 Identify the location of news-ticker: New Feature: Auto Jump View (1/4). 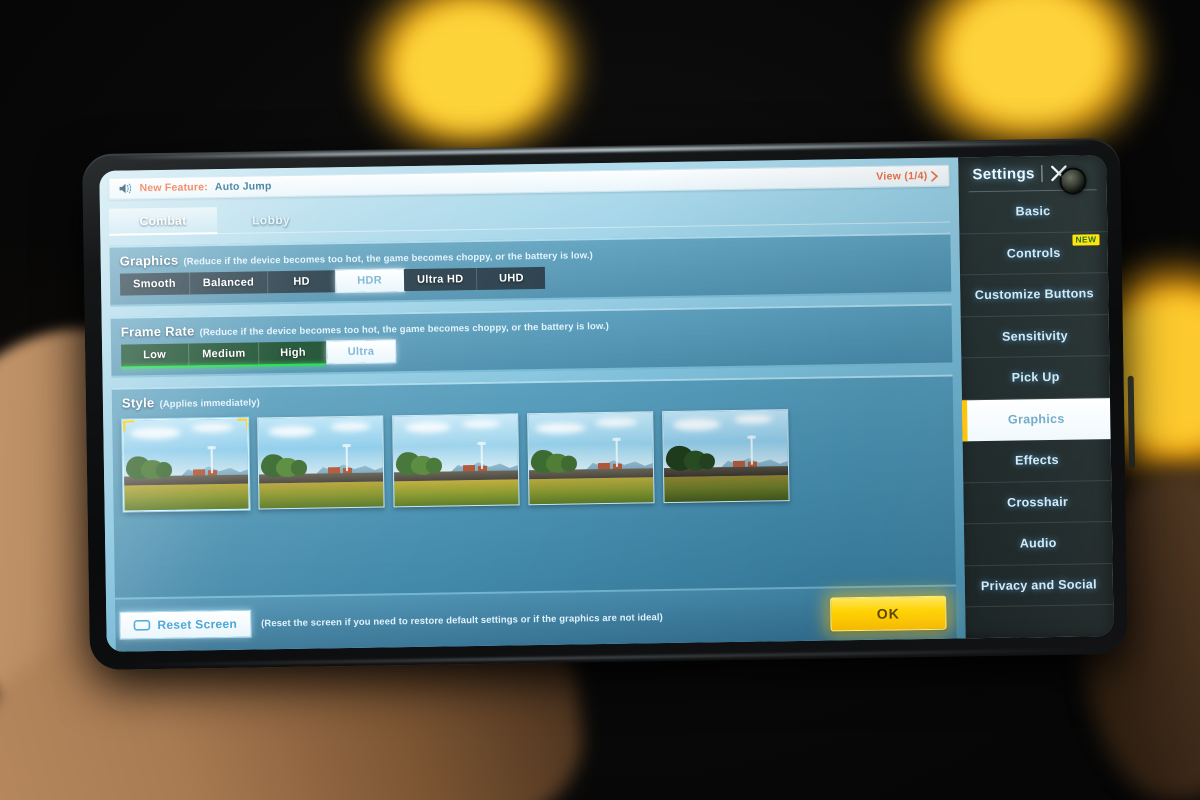
(529, 182).